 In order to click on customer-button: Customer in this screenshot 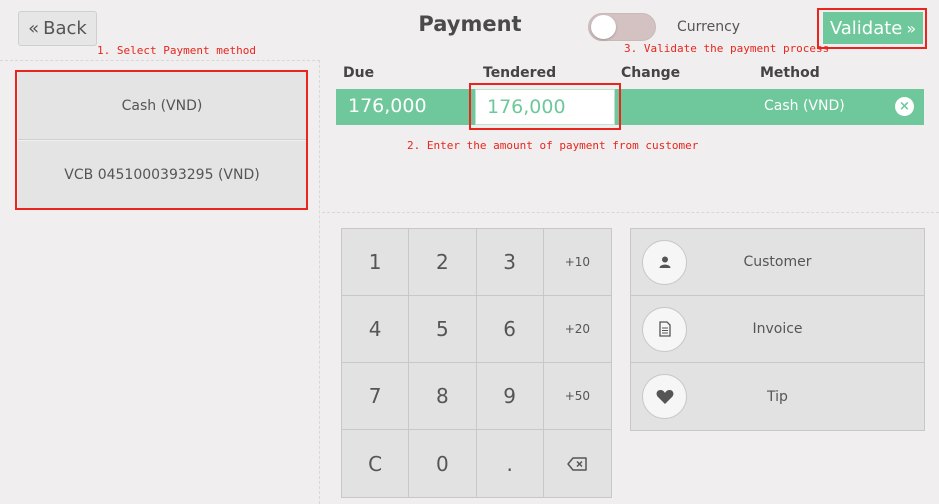, I will do `click(777, 262)`.